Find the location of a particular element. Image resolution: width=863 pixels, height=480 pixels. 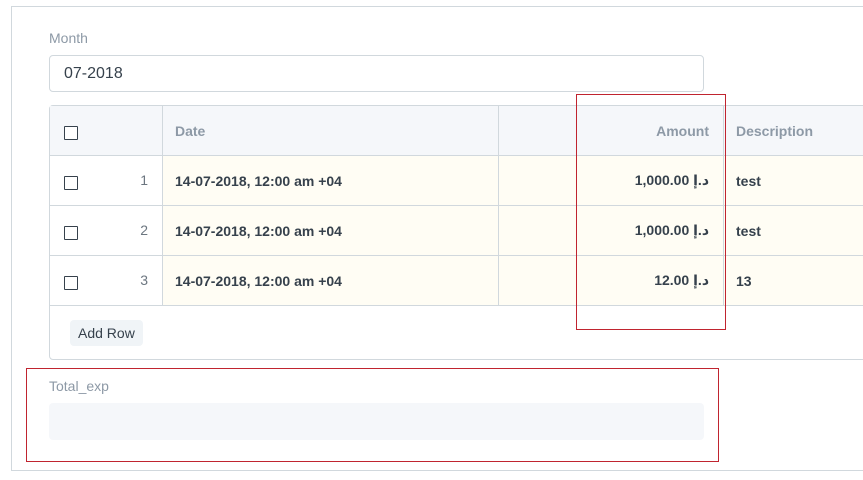

table-header: Date Amount Description is located at coordinates (456, 131).